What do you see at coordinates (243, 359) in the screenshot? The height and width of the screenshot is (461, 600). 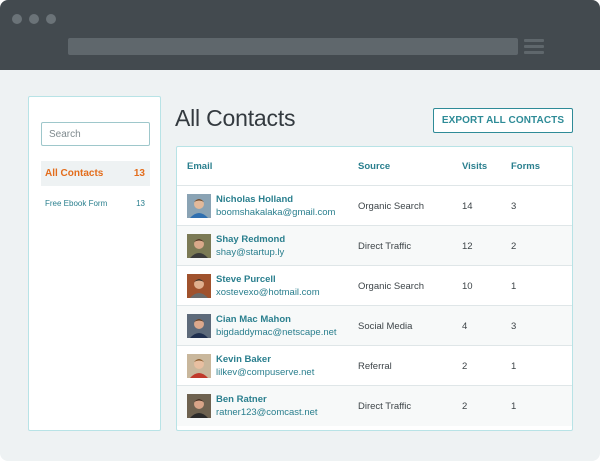 I see `contact-name: Kevin Baker` at bounding box center [243, 359].